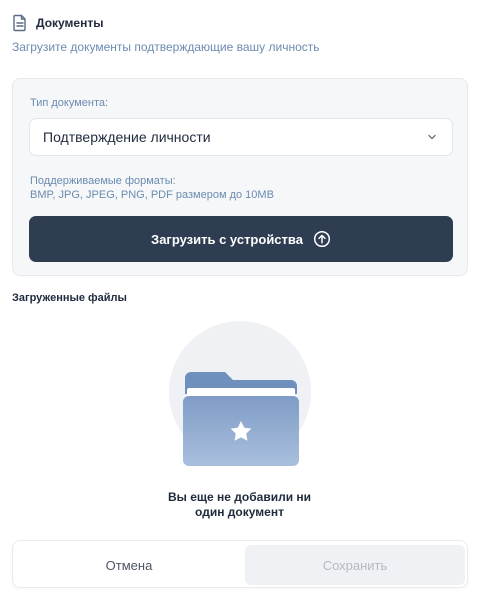 The width and height of the screenshot is (479, 600). I want to click on page-title: Документы, so click(70, 23).